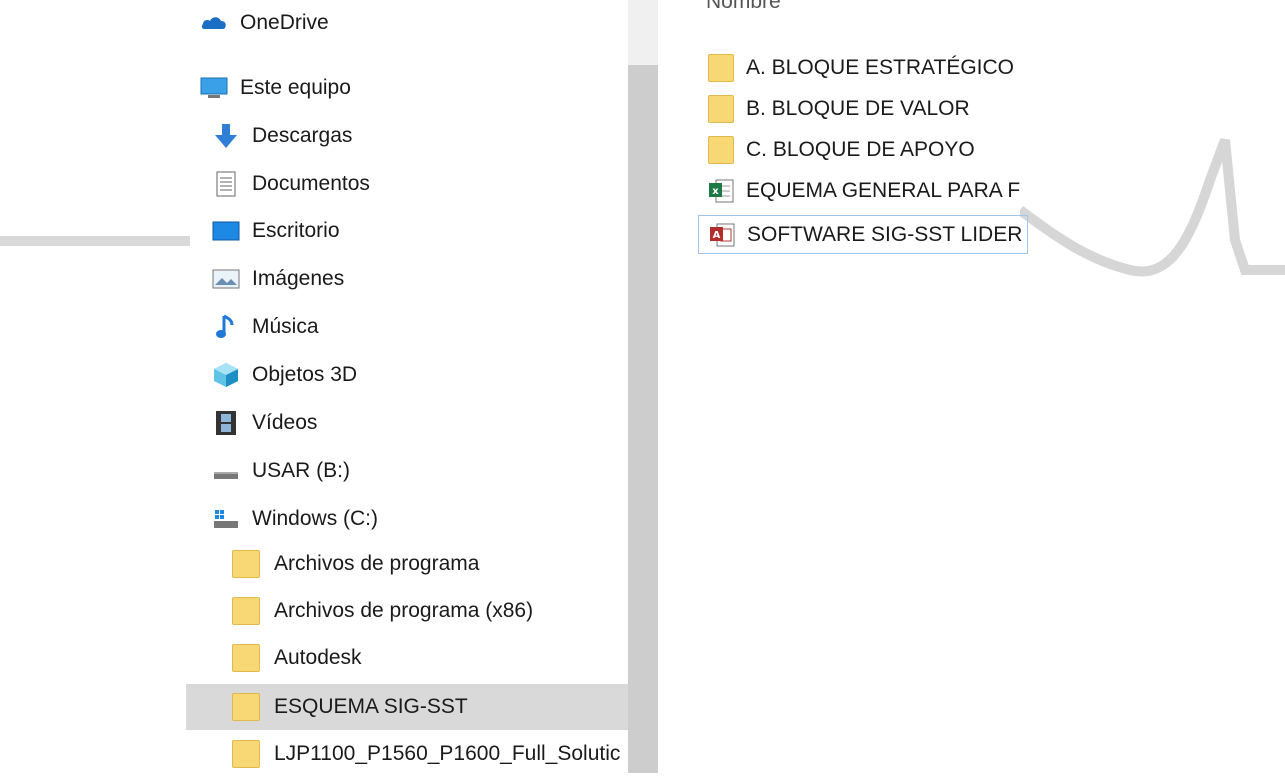  What do you see at coordinates (883, 190) in the screenshot?
I see `file-name: EQUEMA GENERAL PARA F` at bounding box center [883, 190].